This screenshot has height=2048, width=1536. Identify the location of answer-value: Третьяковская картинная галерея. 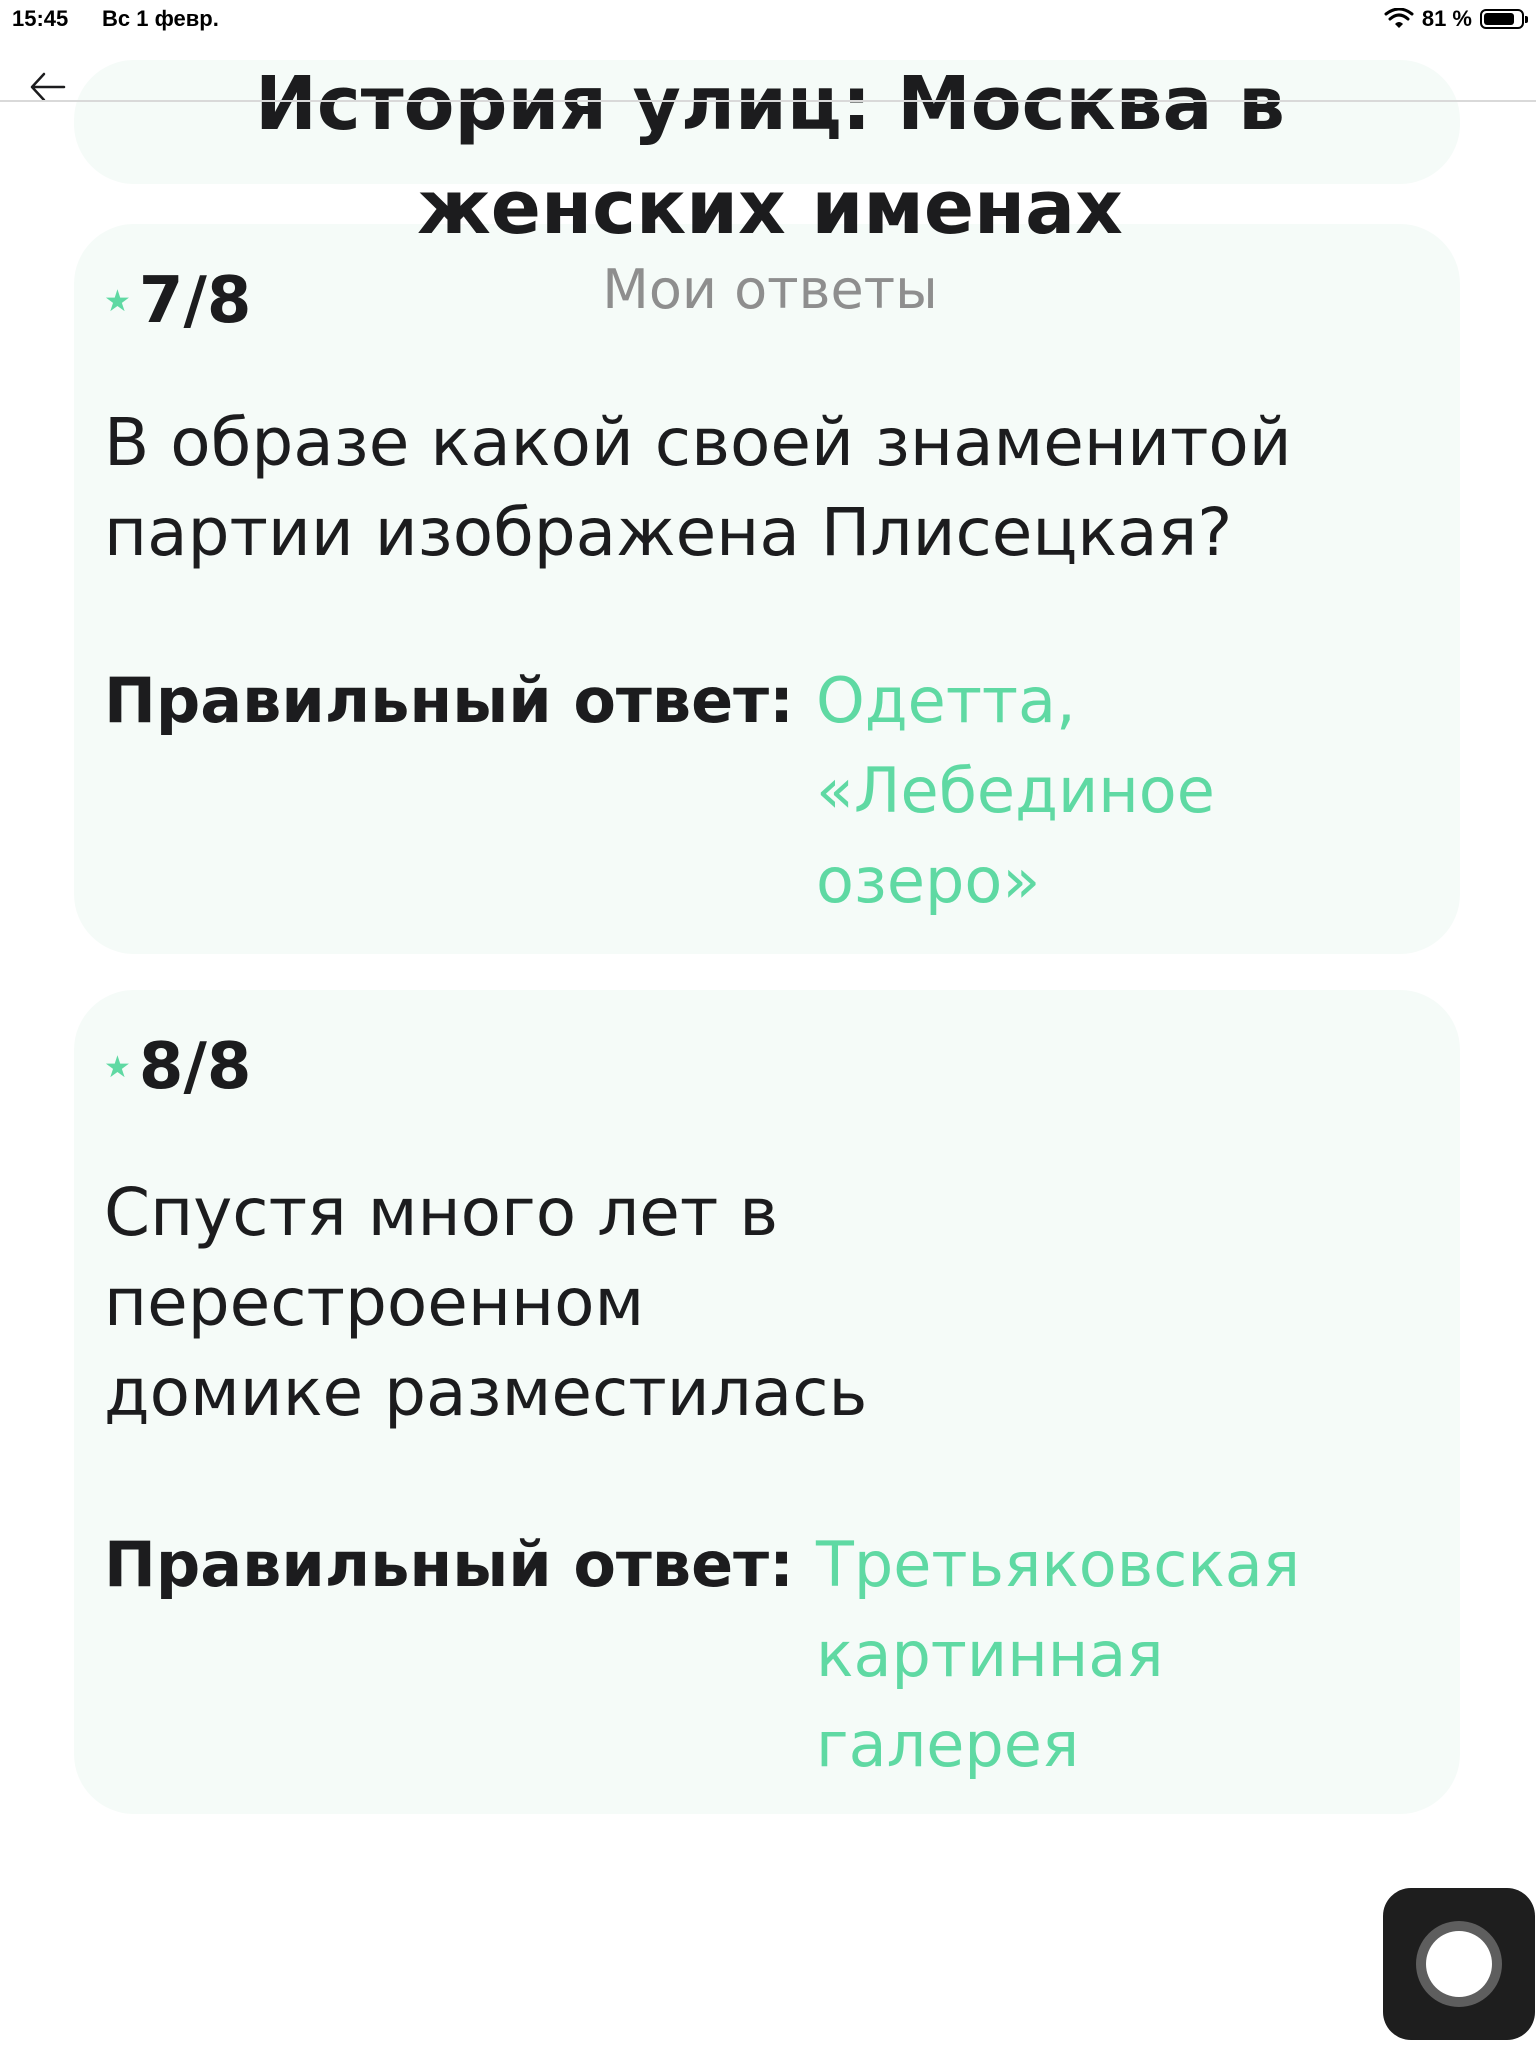
(1058, 1654).